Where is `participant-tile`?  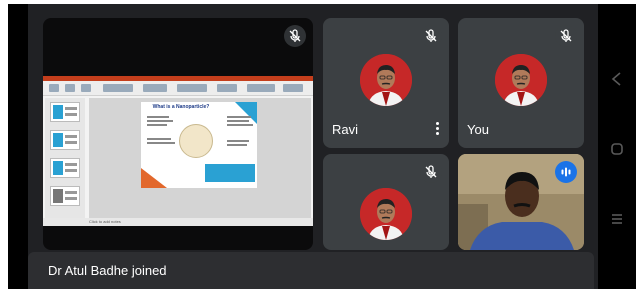
participant-tile is located at coordinates (386, 202).